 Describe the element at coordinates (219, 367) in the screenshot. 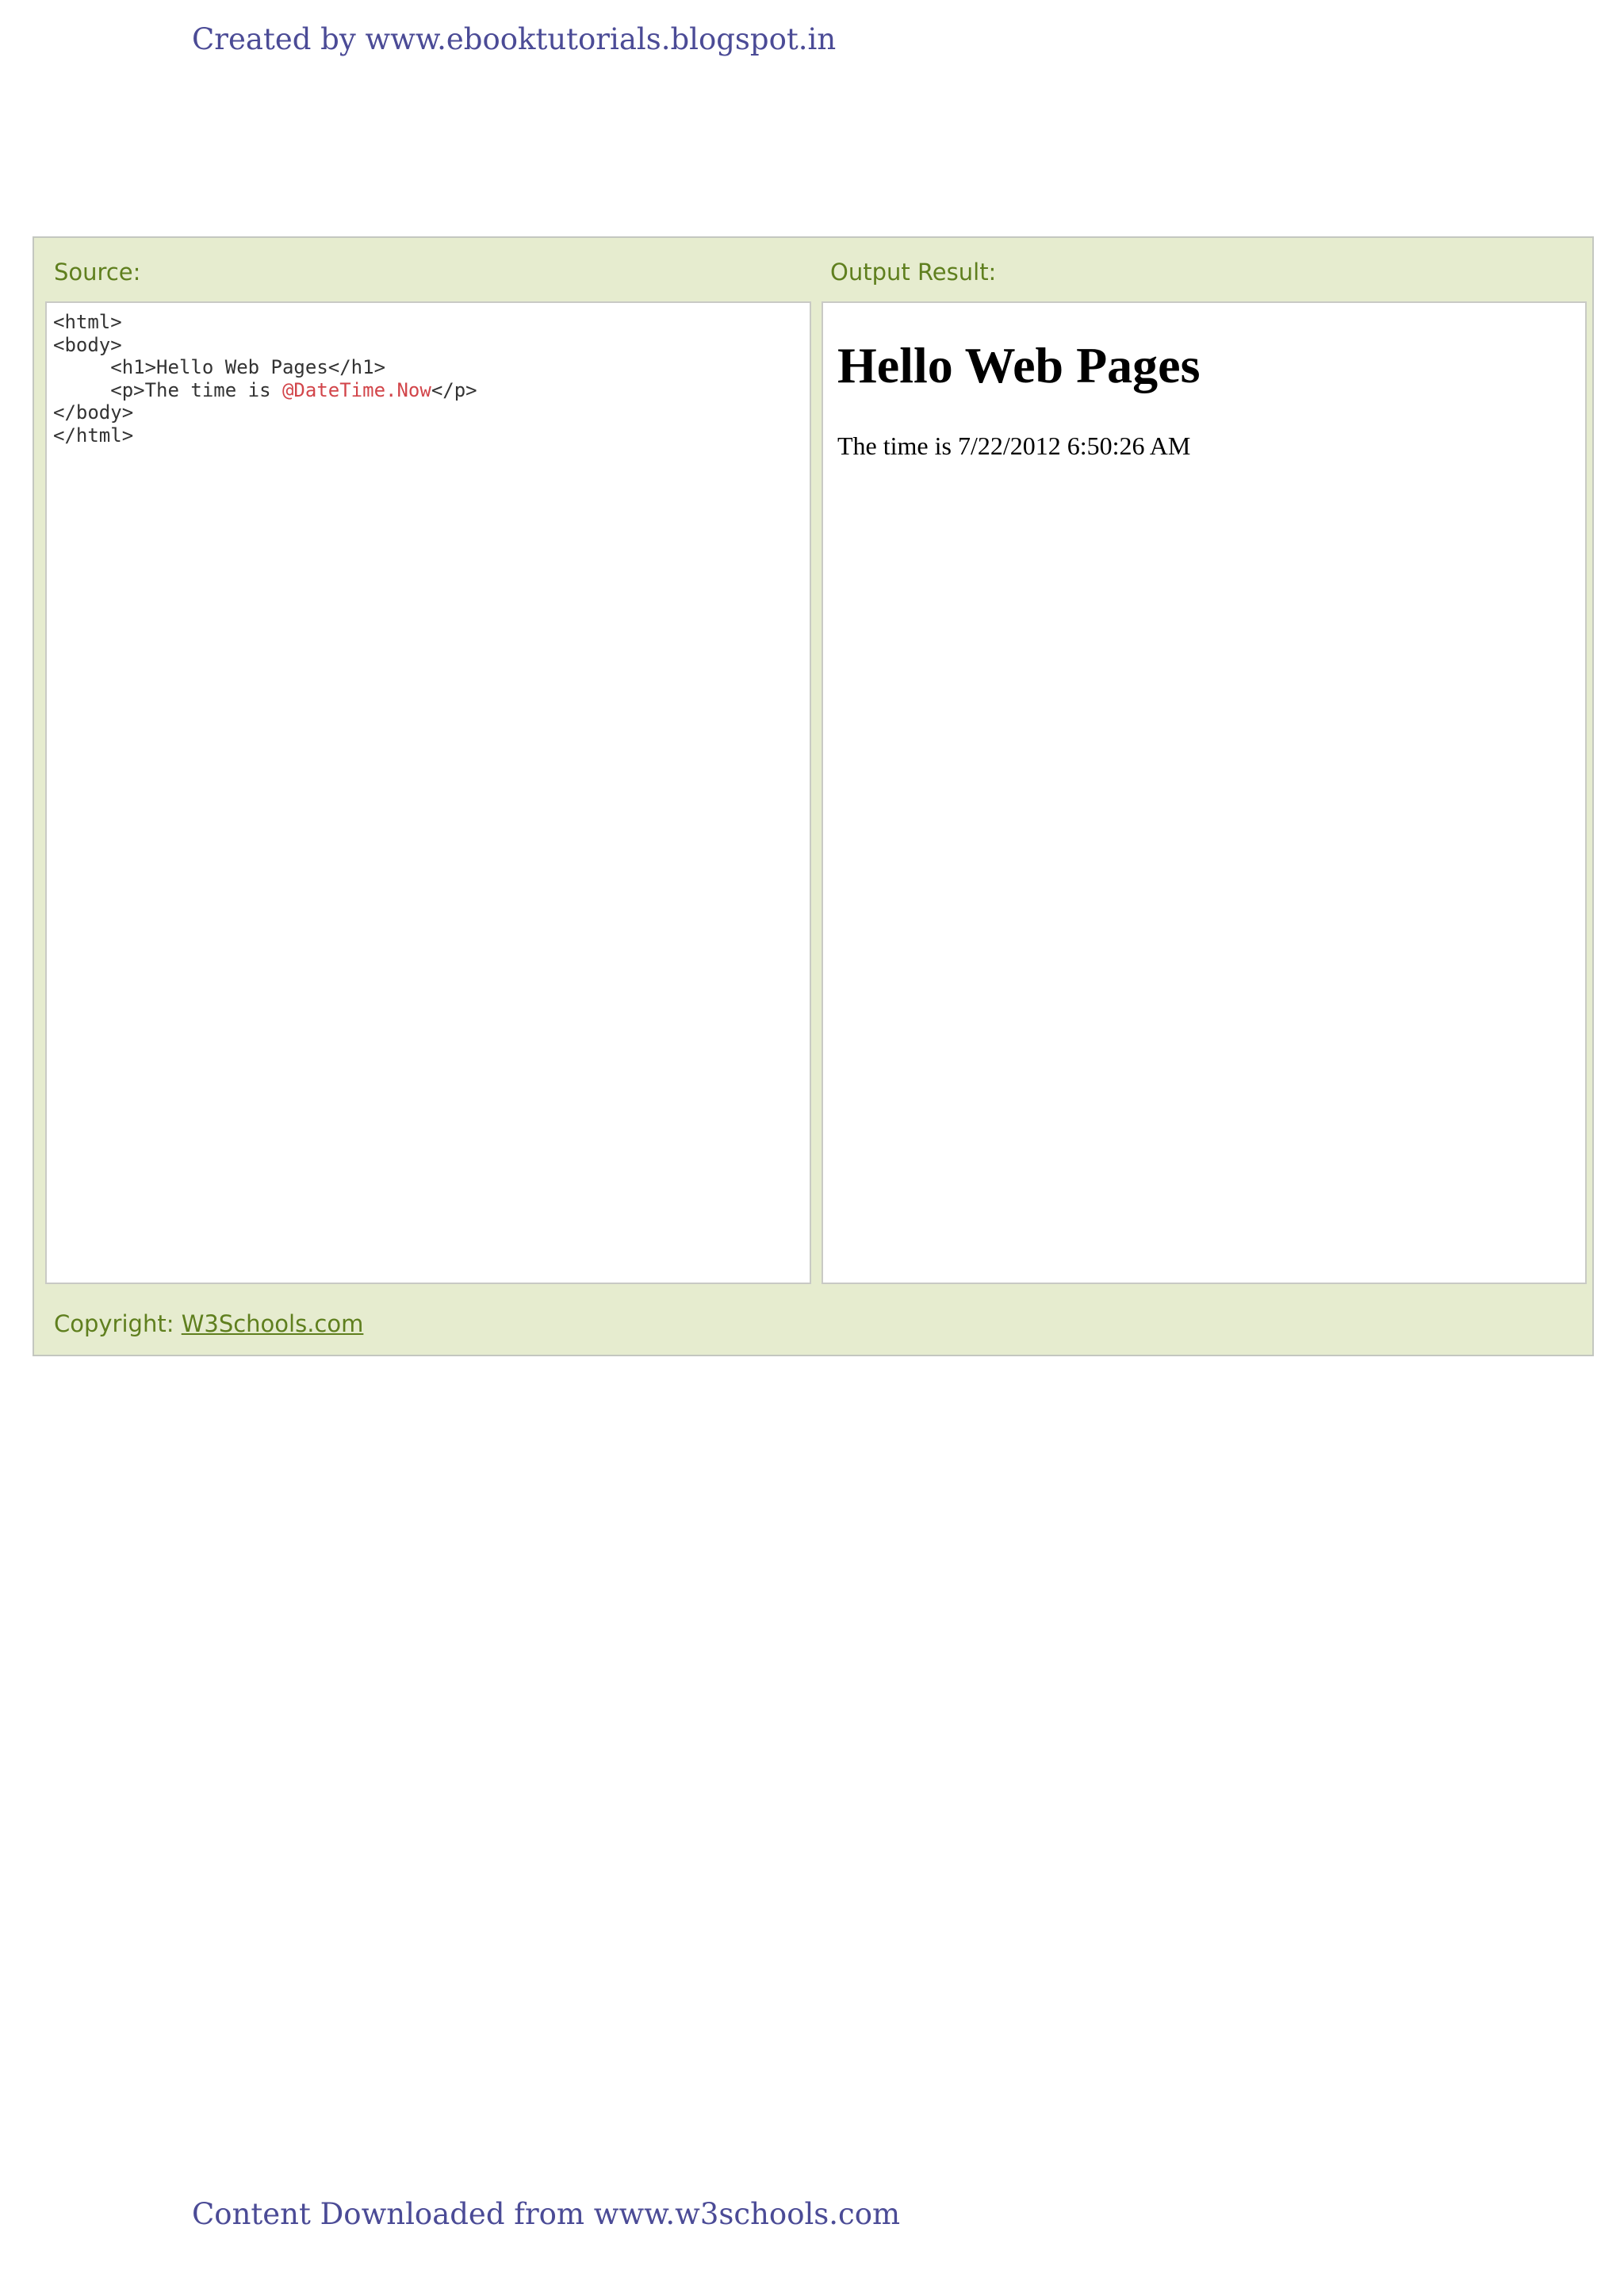

I see `code-line: <h1>Hello Web Pages</h1>` at that location.